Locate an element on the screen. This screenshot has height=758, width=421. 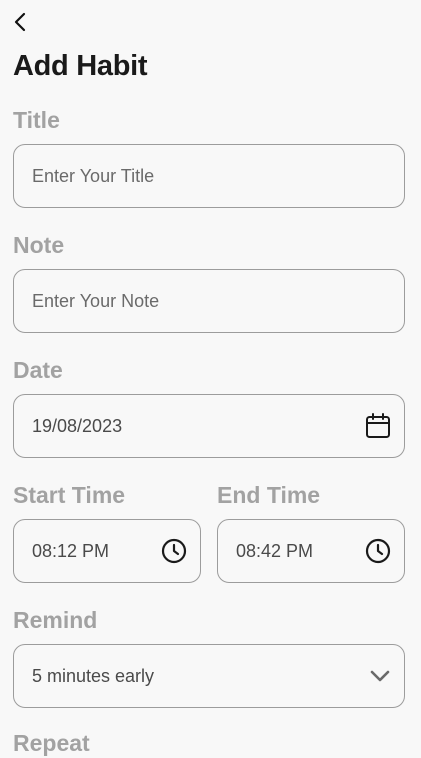
remind-select: 5 minutes early is located at coordinates (209, 676).